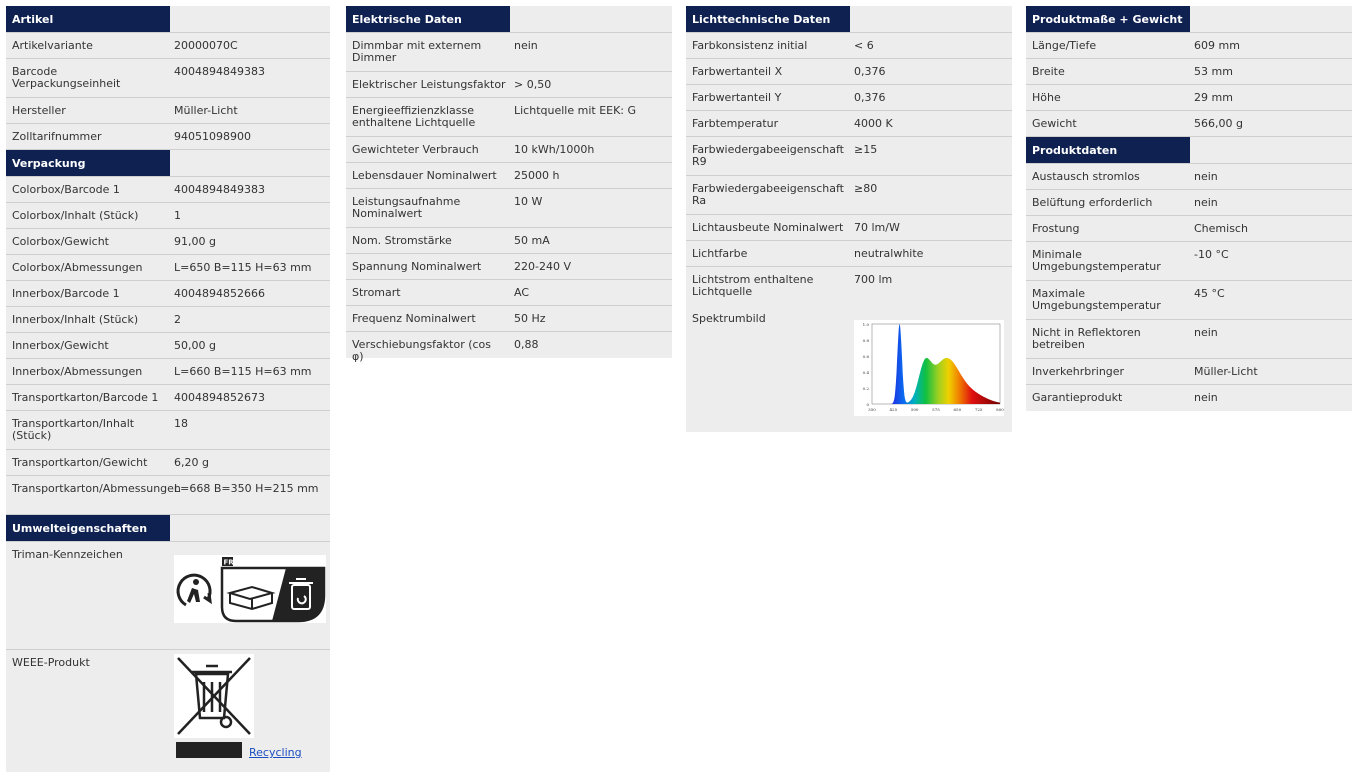 The width and height of the screenshot is (1352, 772). What do you see at coordinates (206, 45) in the screenshot?
I see `row-value: 20000070C` at bounding box center [206, 45].